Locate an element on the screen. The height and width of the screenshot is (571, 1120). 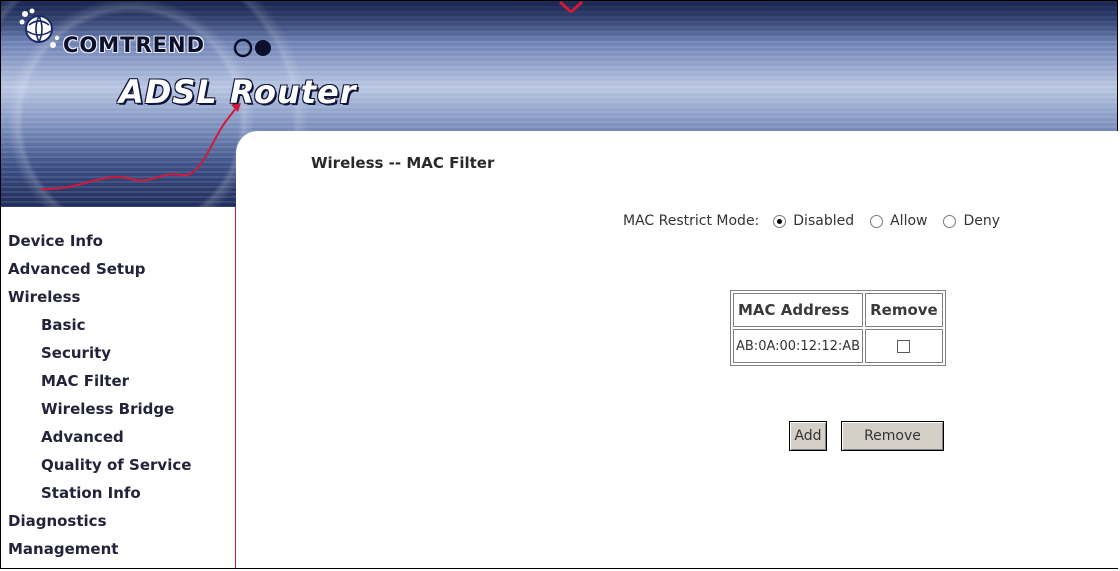
remove-checkbox is located at coordinates (904, 346).